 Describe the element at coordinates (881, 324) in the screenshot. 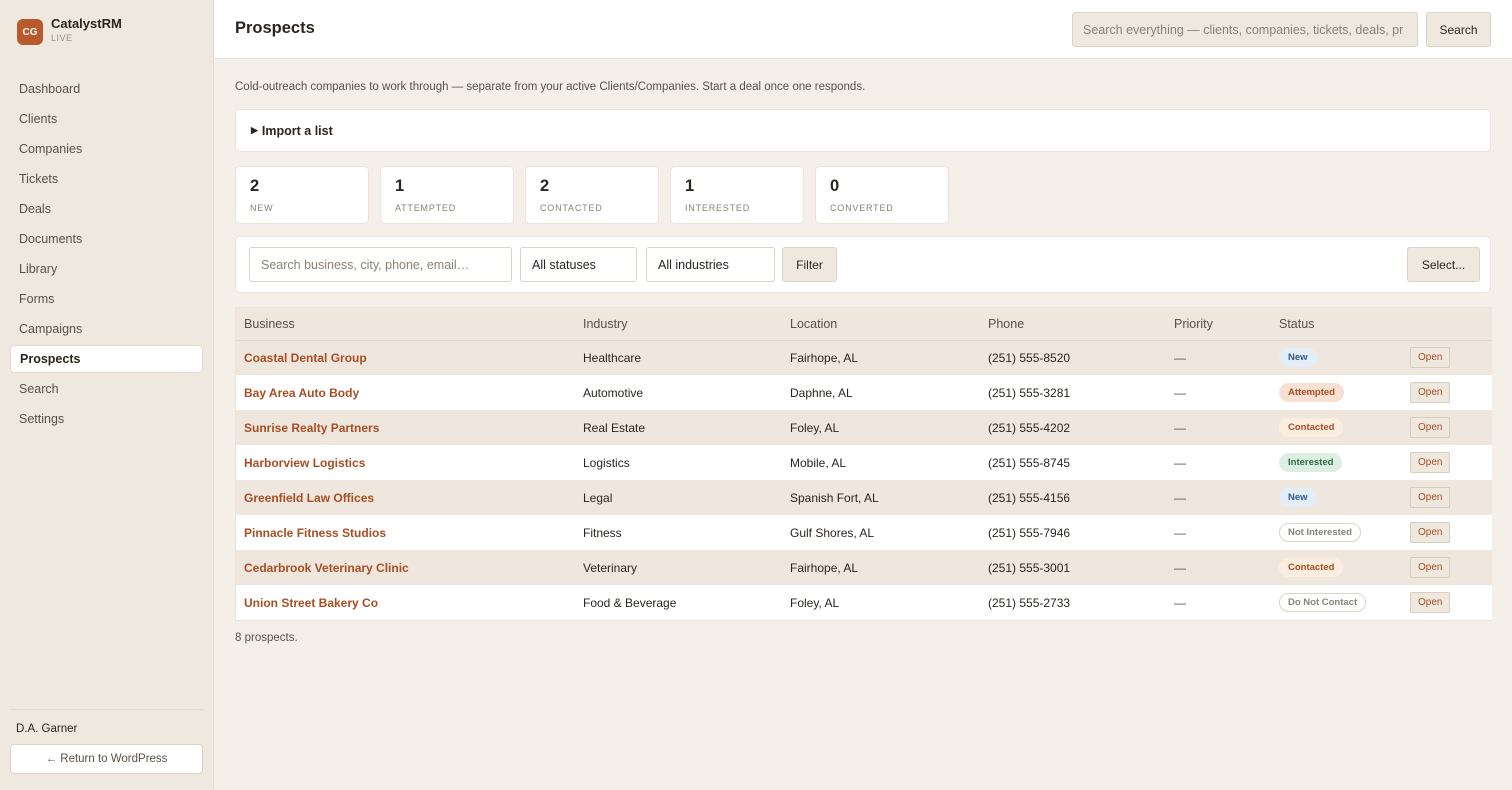

I see `column-header: Location` at that location.